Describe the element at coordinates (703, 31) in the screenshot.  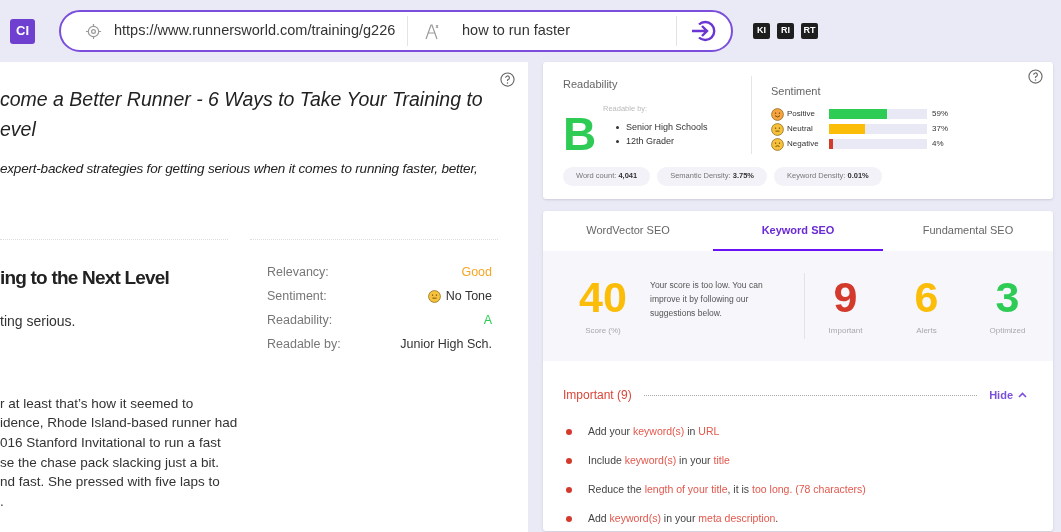
I see `enter-arrow-icon` at that location.